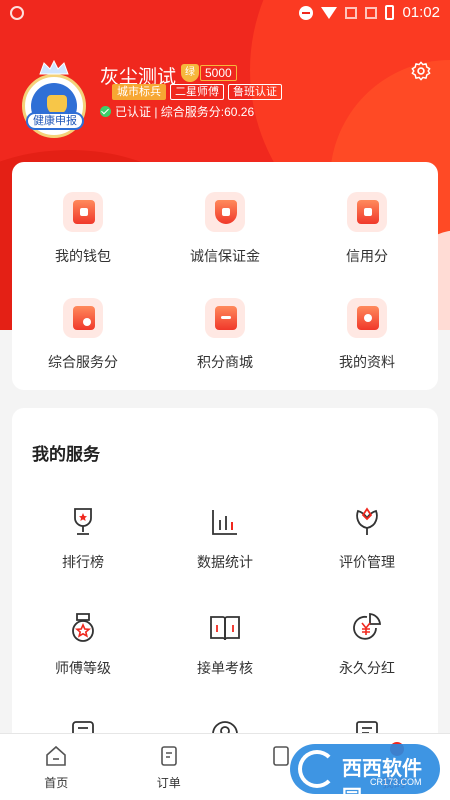 This screenshot has width=450, height=800. What do you see at coordinates (83, 318) in the screenshot?
I see `service-score-icon` at bounding box center [83, 318].